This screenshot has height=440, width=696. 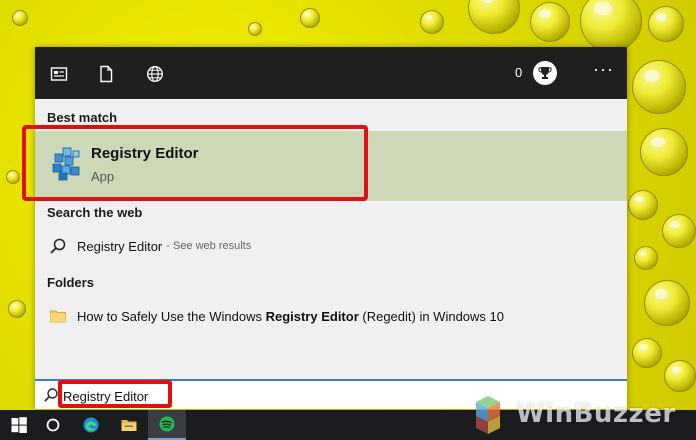 I want to click on windows-start-icon, so click(x=19, y=425).